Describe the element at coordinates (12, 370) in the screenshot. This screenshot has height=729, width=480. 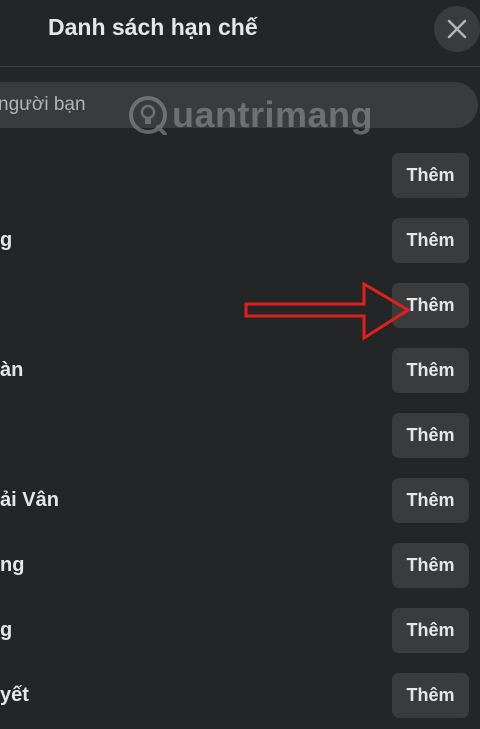
I see `friend-name: àn` at that location.